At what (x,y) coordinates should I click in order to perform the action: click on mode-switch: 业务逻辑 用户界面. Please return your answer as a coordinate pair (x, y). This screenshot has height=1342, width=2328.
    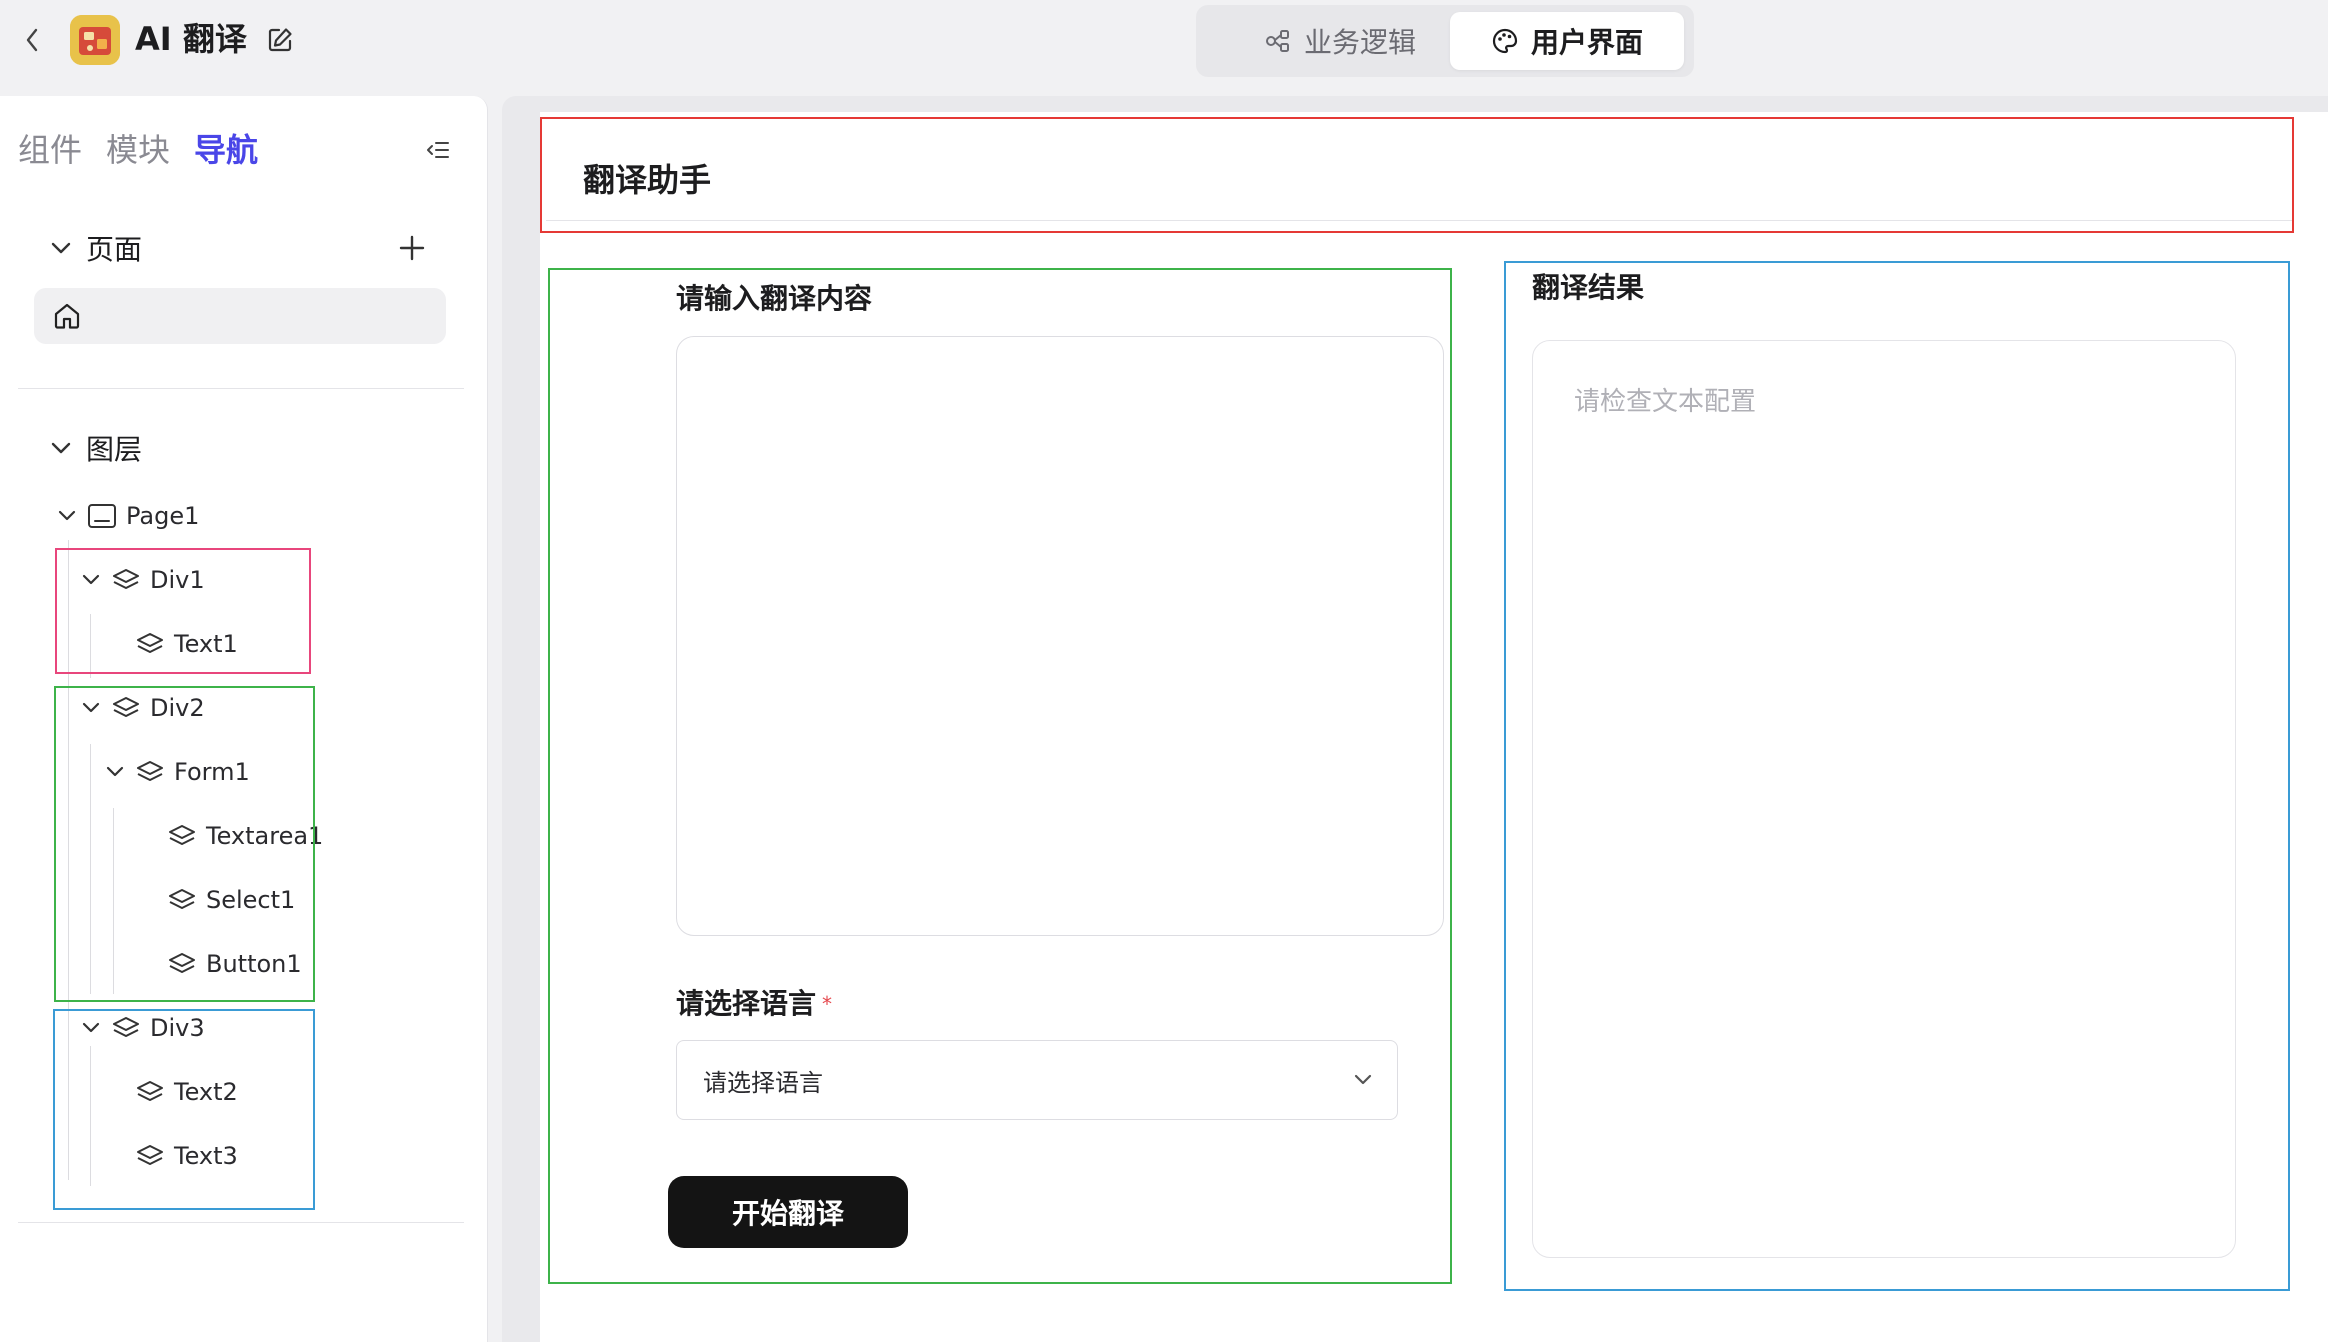
    Looking at the image, I should click on (1445, 41).